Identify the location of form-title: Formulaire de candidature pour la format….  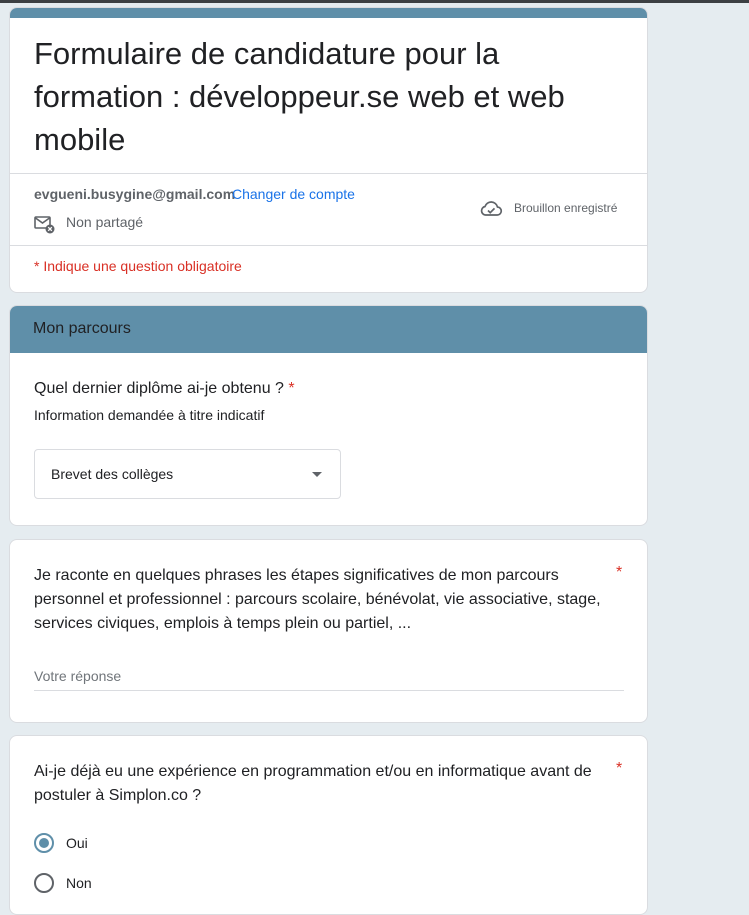
(299, 96).